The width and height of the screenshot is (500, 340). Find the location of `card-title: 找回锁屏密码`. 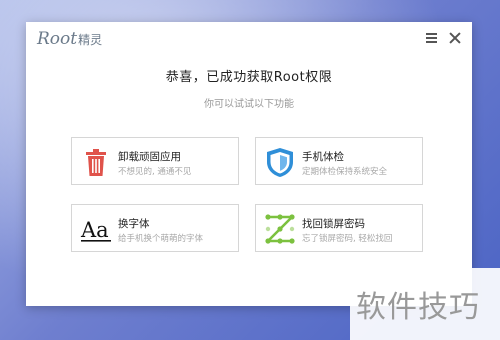

card-title: 找回锁屏密码 is located at coordinates (333, 224).